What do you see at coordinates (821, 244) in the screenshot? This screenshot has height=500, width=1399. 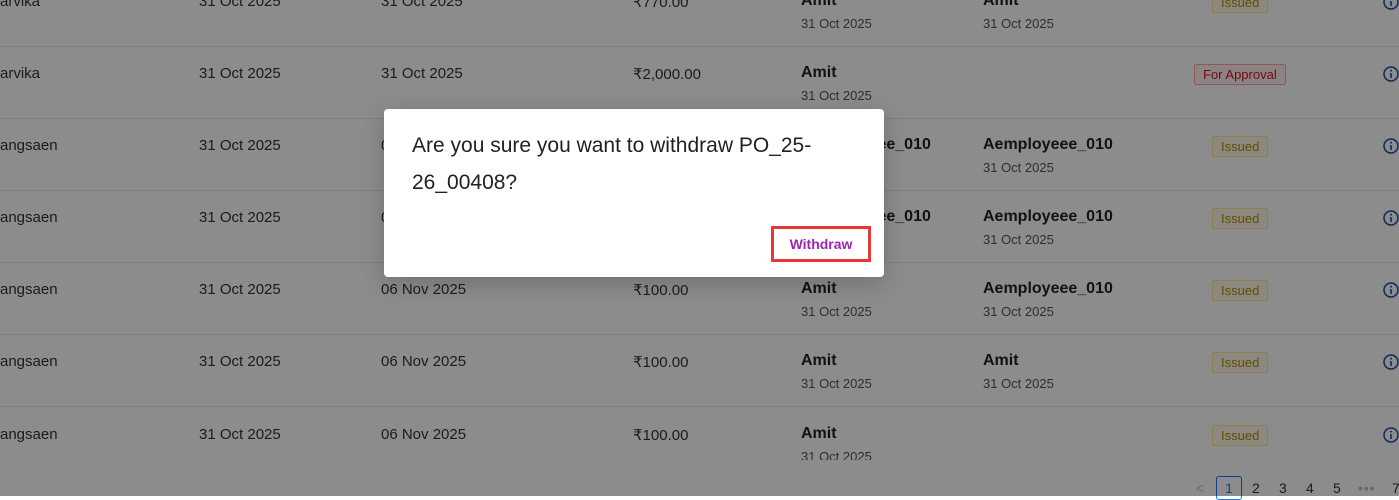 I see `withdraw-button: Withdraw` at bounding box center [821, 244].